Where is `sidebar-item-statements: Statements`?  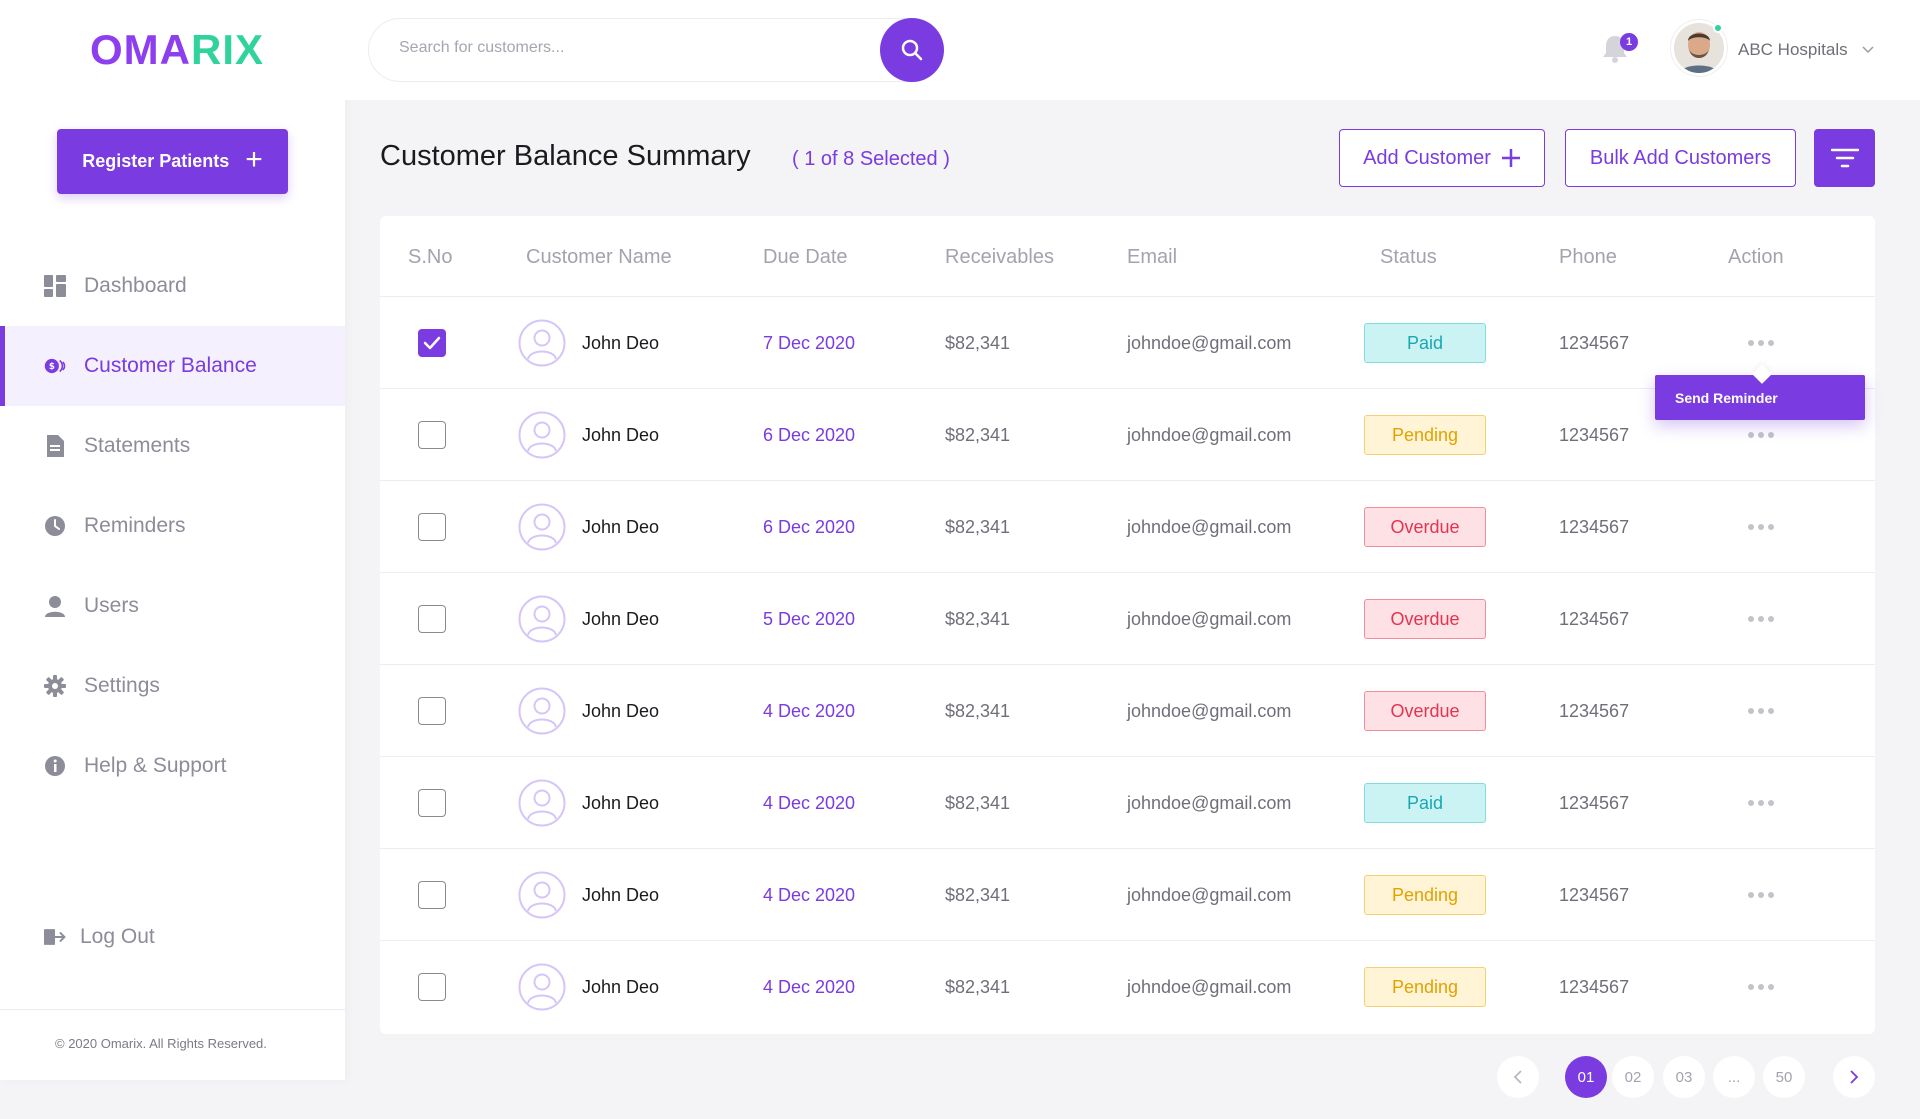
sidebar-item-statements: Statements is located at coordinates (172, 446).